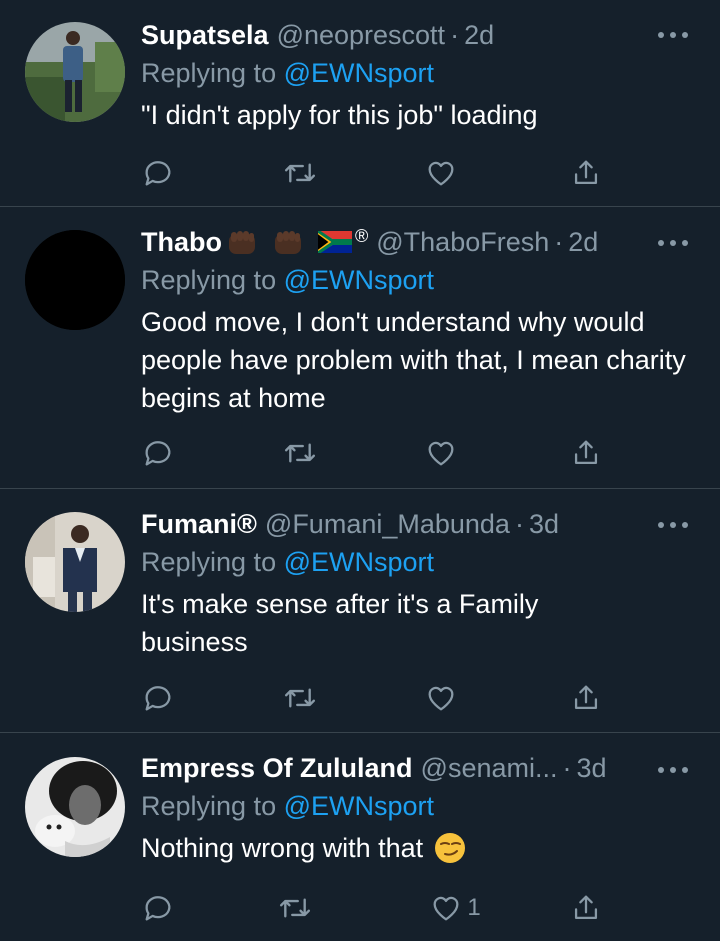  I want to click on tweet-header: Thabo ® @ThaboFresh · 2d, so click(415, 242).